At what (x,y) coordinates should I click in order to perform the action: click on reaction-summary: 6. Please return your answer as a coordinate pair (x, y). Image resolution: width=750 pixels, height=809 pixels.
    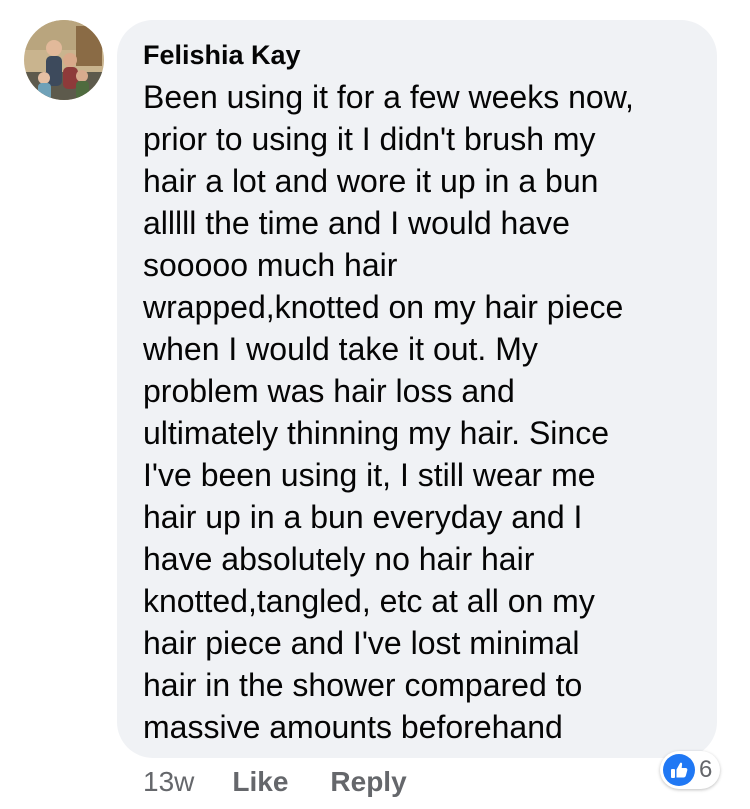
    Looking at the image, I should click on (690, 770).